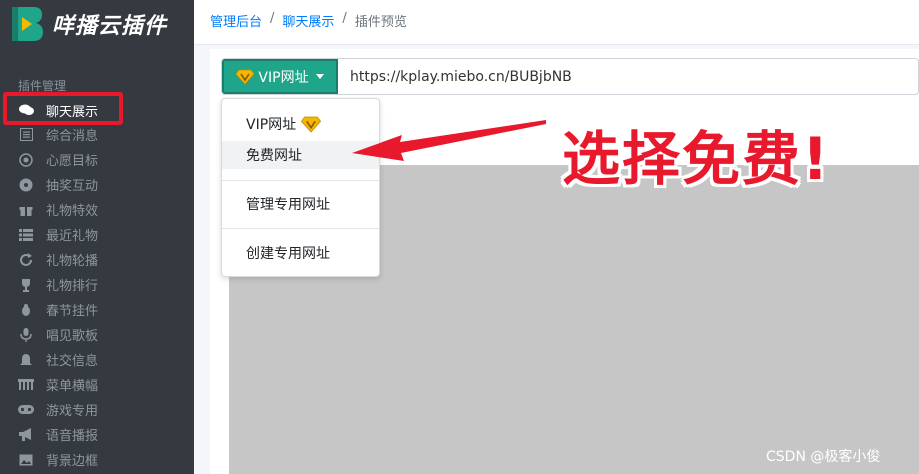 The height and width of the screenshot is (474, 919). Describe the element at coordinates (72, 436) in the screenshot. I see `sidebar-item-label: 语音播报` at that location.